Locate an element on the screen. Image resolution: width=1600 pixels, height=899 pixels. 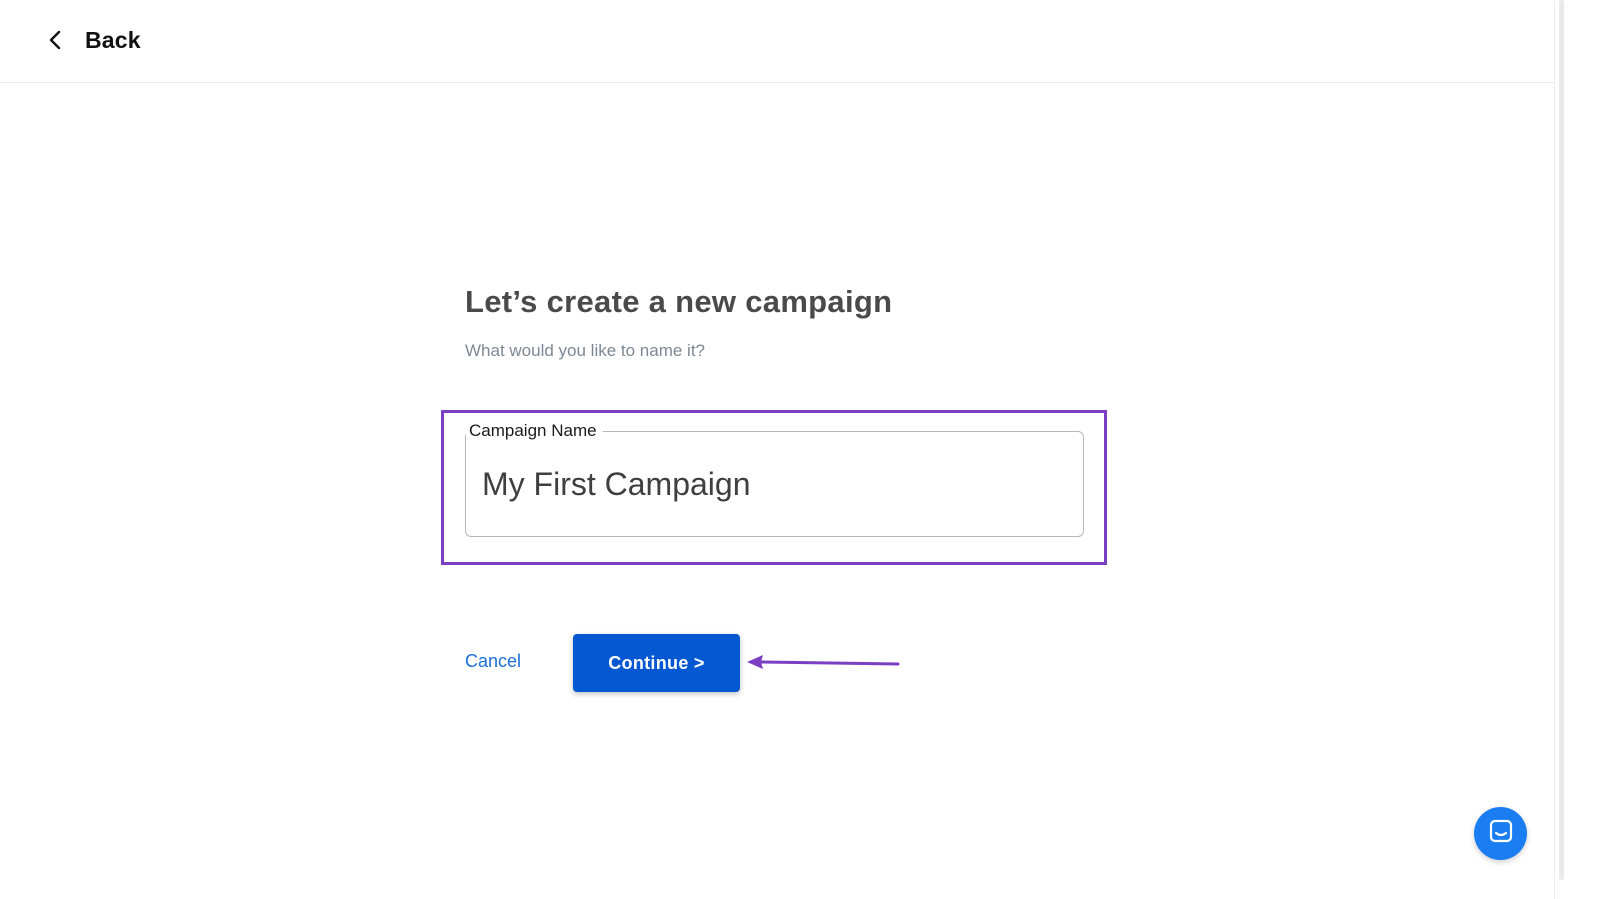
campaign-name-field: Campaign Name is located at coordinates (774, 478).